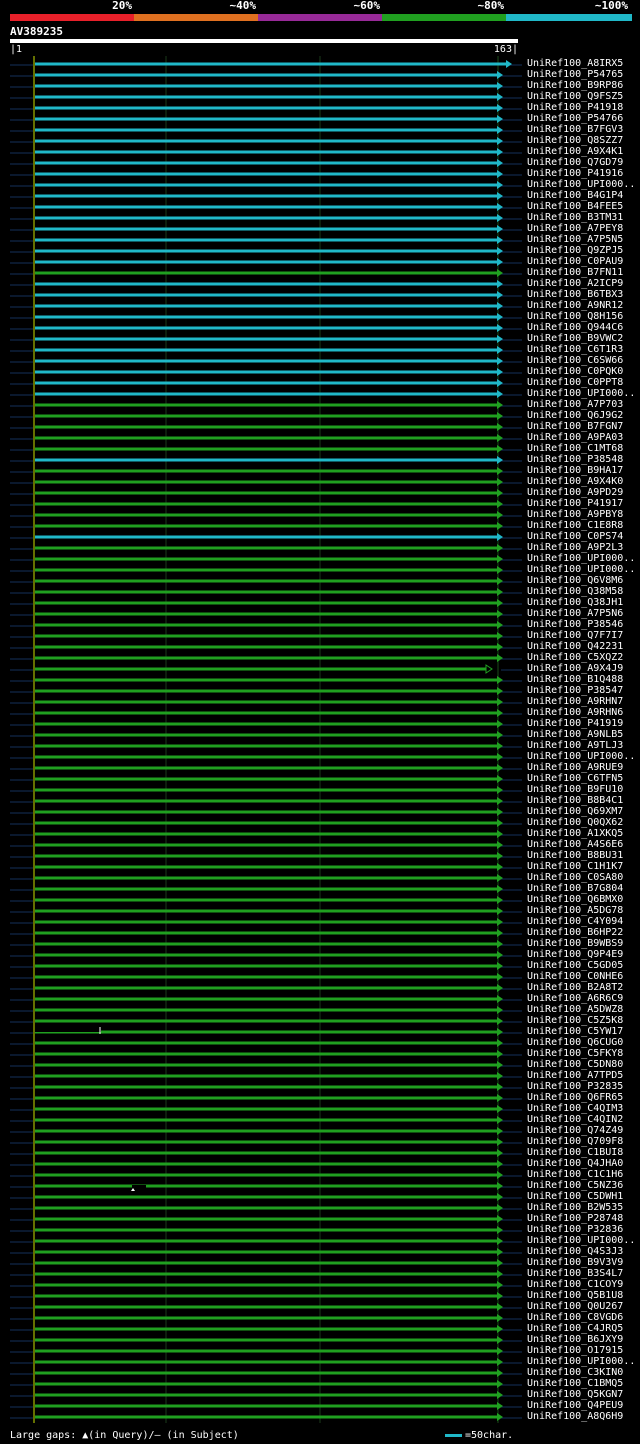 The image size is (640, 1444). I want to click on hit-label: UniRef100_A4S6E6, so click(583, 844).